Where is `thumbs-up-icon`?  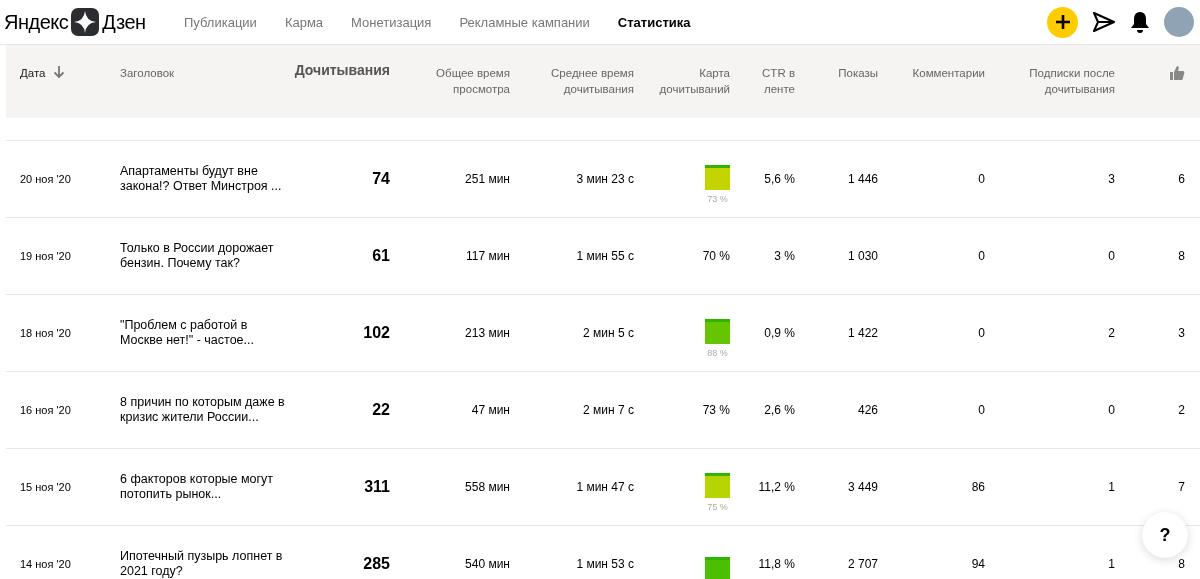
thumbs-up-icon is located at coordinates (1177, 73).